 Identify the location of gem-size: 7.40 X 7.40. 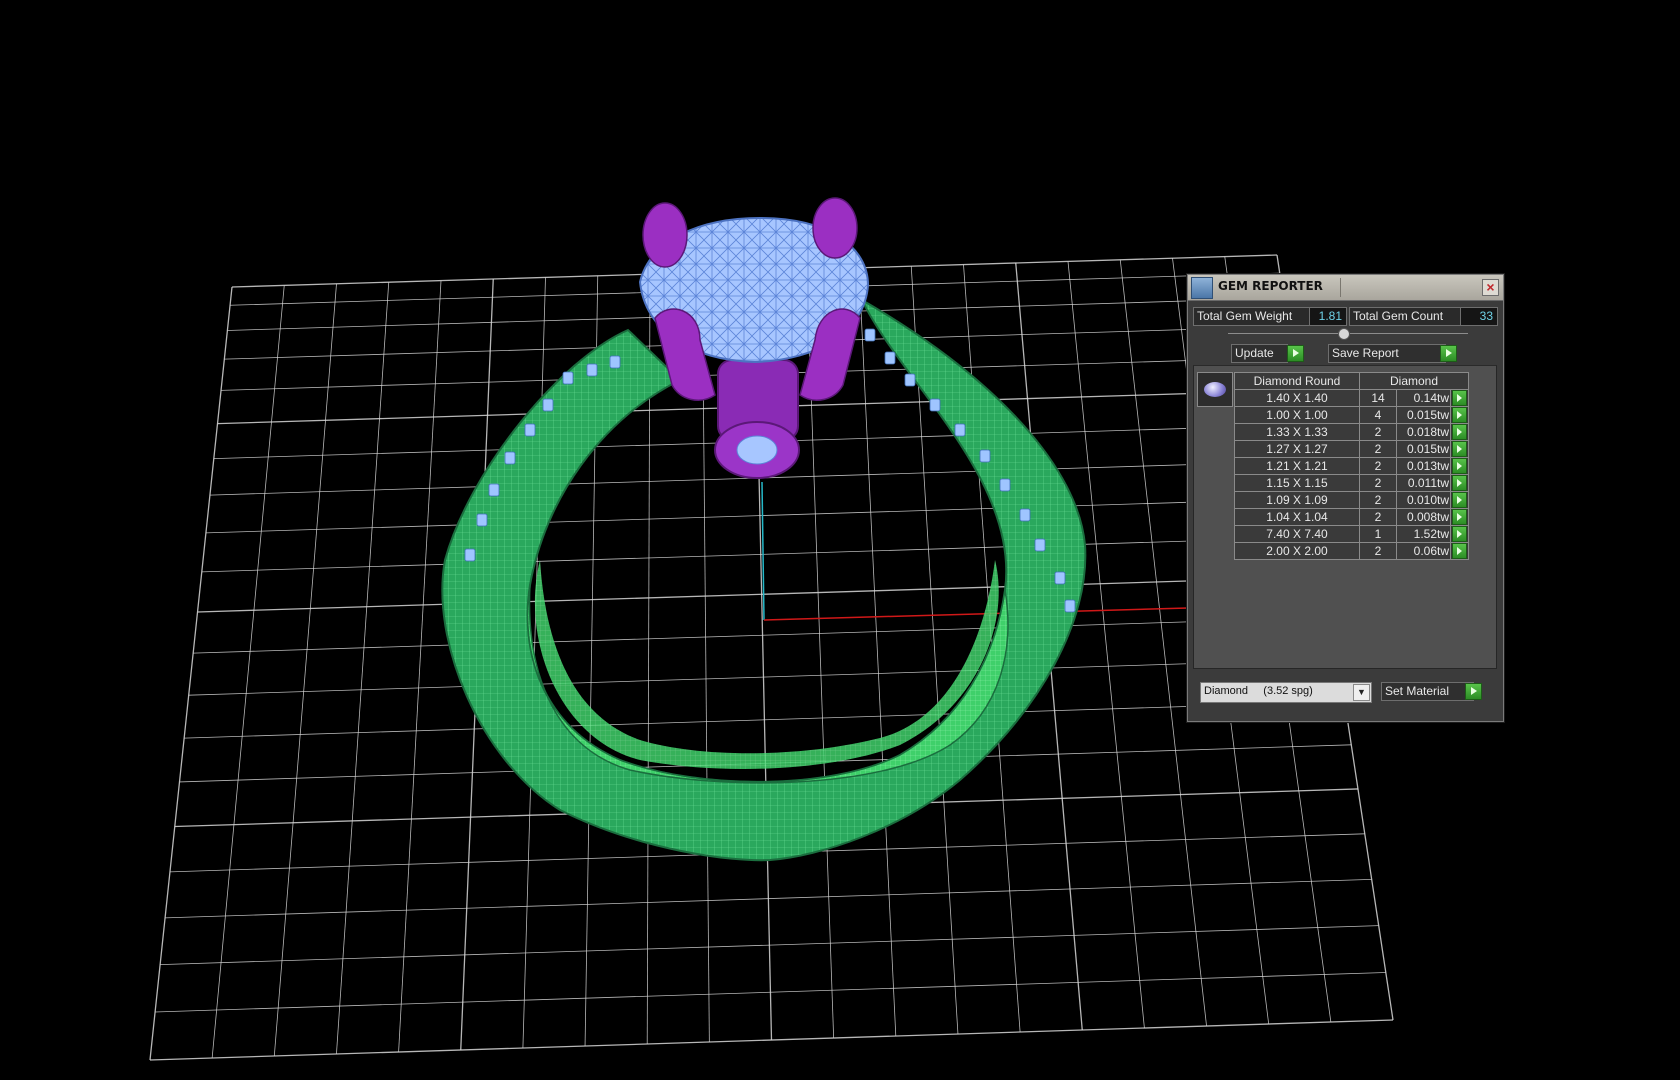
(1297, 534).